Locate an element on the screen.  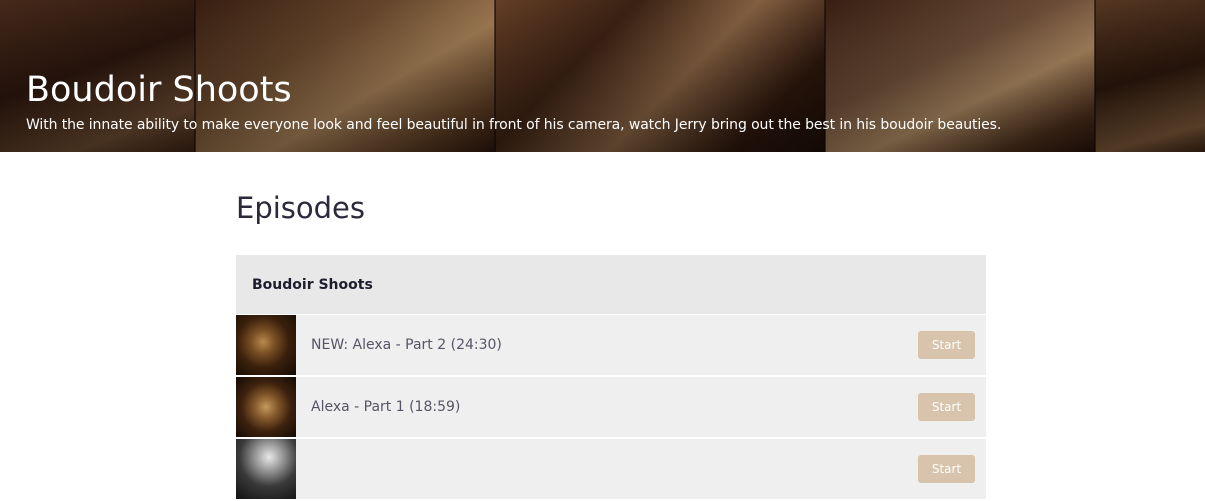
episodes-heading: Episodes is located at coordinates (300, 208).